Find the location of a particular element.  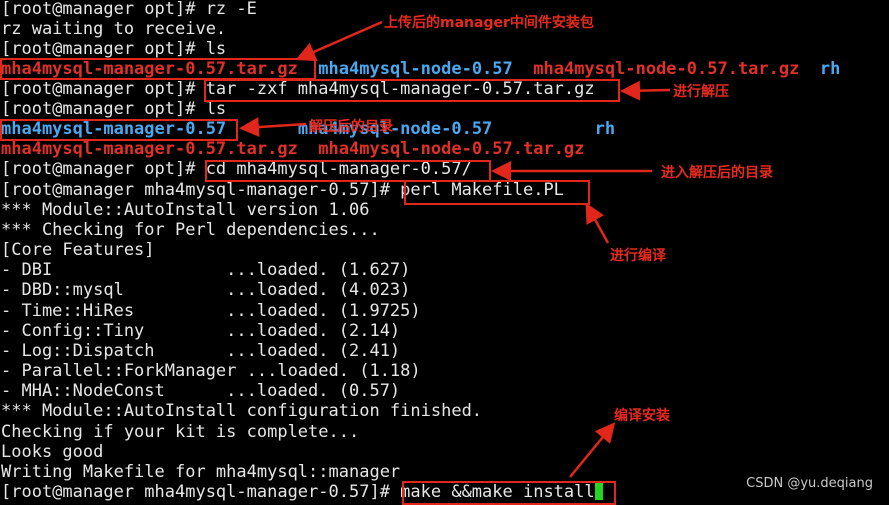

terminal-line: rz waiting to receive. is located at coordinates (114, 29).